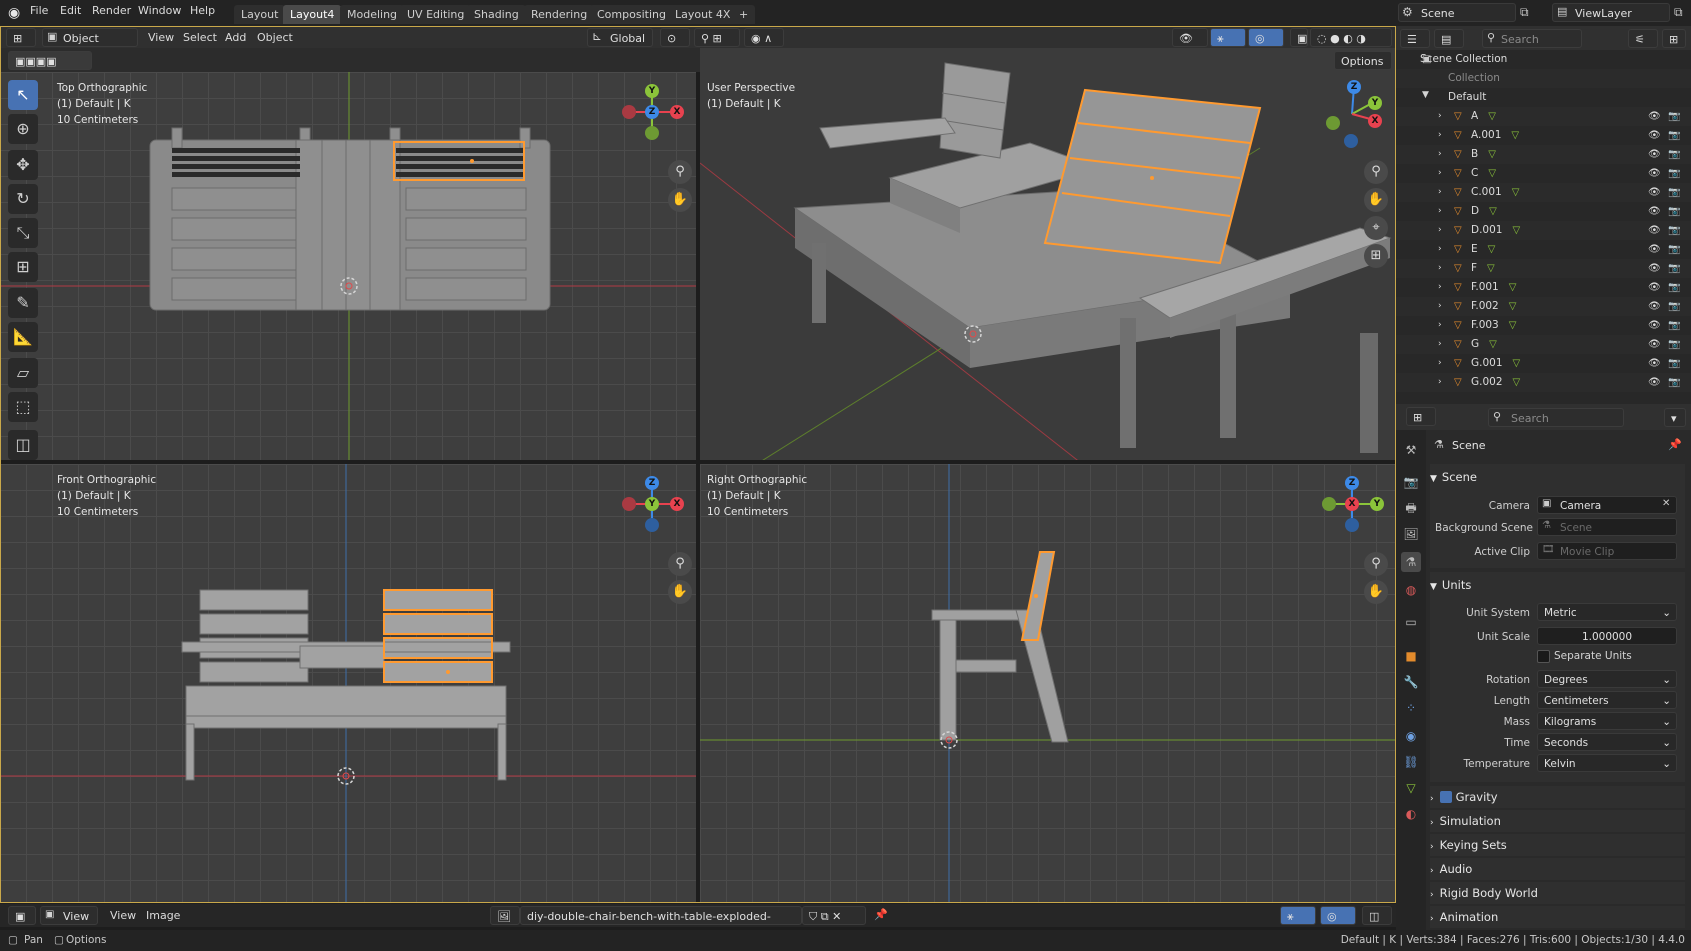  What do you see at coordinates (123, 915) in the screenshot?
I see `view-menu: View` at bounding box center [123, 915].